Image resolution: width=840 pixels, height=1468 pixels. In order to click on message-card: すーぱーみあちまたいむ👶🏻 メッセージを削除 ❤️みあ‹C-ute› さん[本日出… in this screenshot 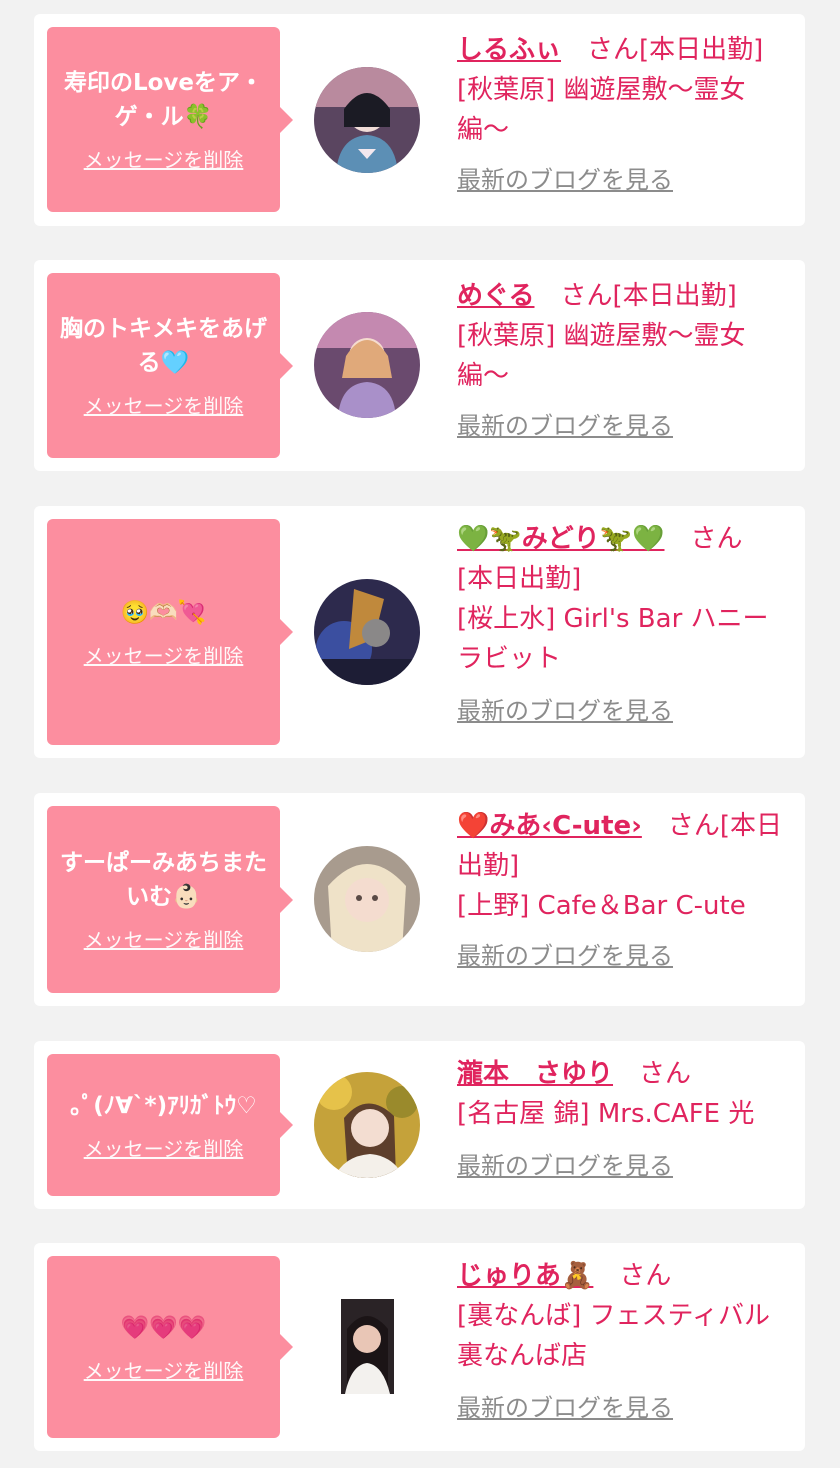, I will do `click(419, 899)`.